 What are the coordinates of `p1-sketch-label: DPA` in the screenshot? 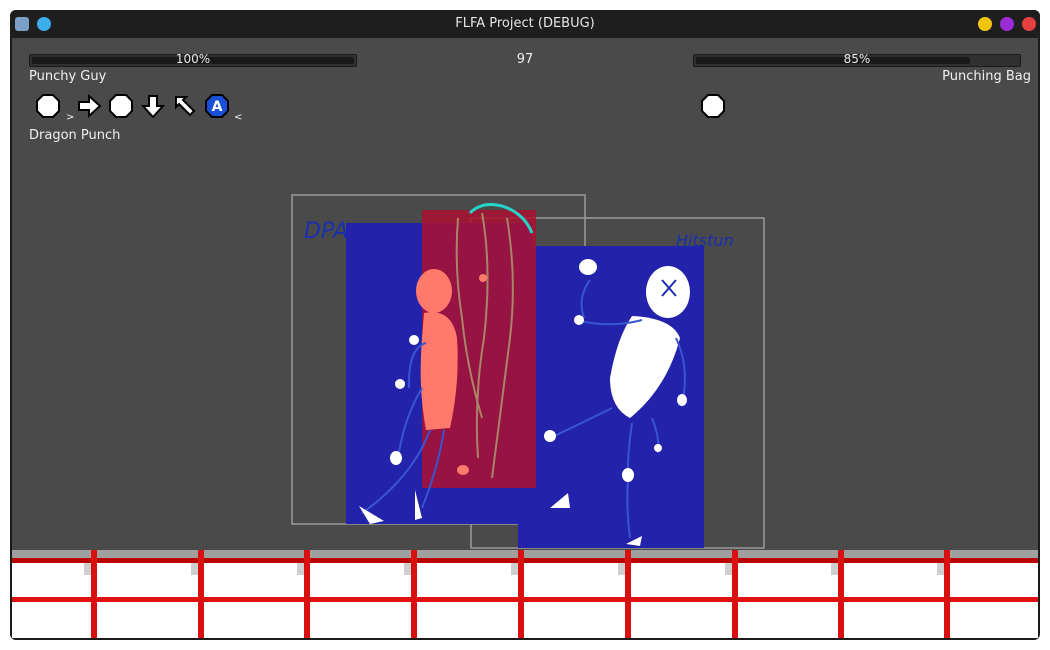 It's located at (326, 231).